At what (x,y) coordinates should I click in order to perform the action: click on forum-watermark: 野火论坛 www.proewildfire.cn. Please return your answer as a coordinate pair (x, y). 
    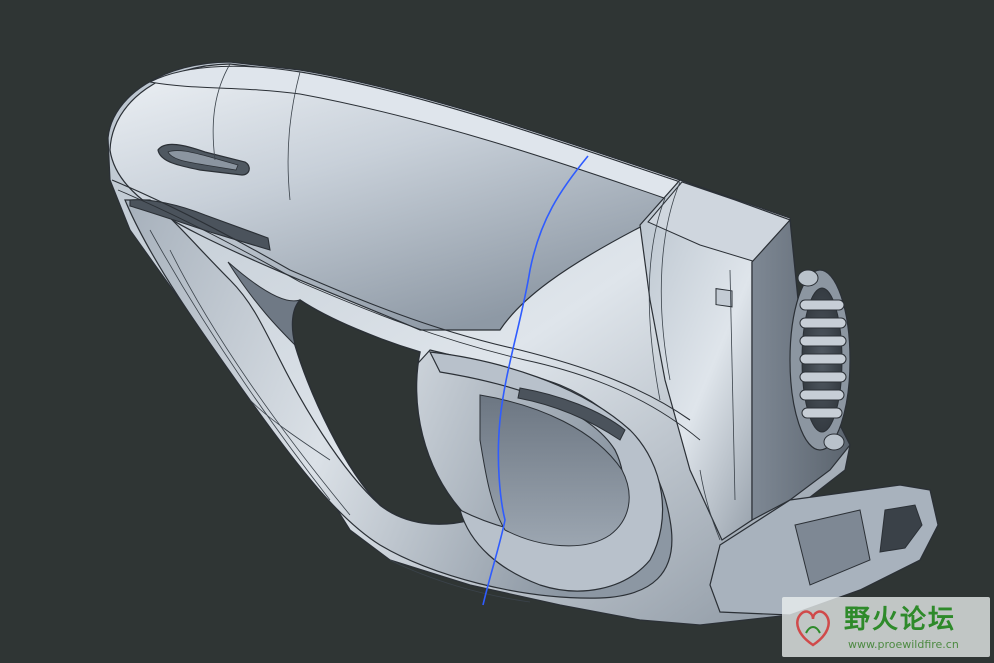
    Looking at the image, I should click on (886, 627).